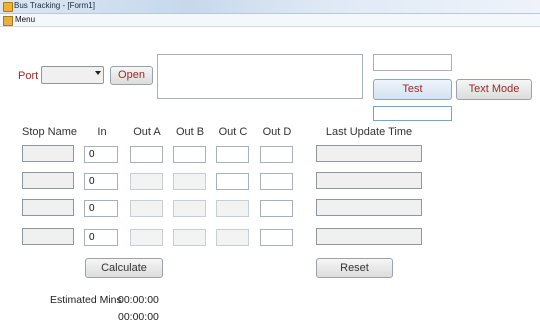 The image size is (540, 336). What do you see at coordinates (124, 268) in the screenshot?
I see `calculate-button: Calculate` at bounding box center [124, 268].